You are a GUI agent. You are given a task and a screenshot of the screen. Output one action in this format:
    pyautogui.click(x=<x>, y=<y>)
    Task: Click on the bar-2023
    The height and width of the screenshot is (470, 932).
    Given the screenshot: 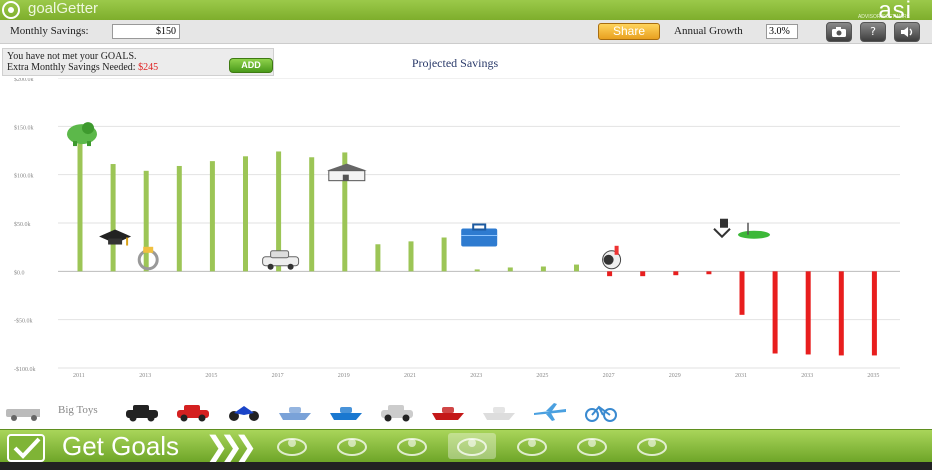 What is the action you would take?
    pyautogui.click(x=477, y=270)
    